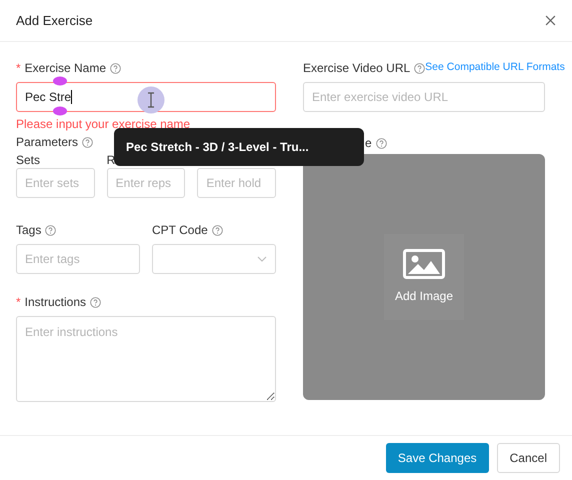 This screenshot has height=480, width=572. I want to click on input-field: Pec Stre, so click(146, 97).